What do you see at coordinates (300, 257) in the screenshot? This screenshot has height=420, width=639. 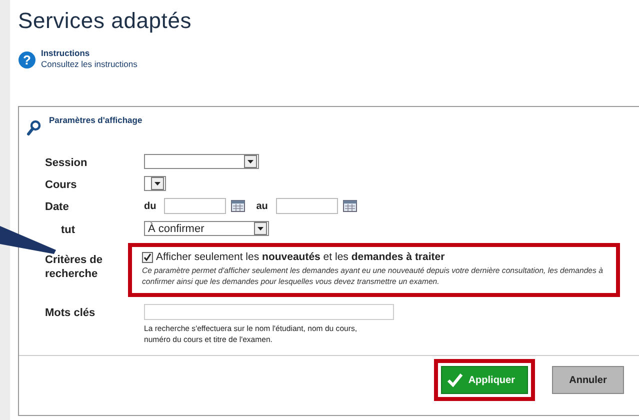 I see `checkbox-label: Afficher seulement les nouveautés et les demandes à traiter` at bounding box center [300, 257].